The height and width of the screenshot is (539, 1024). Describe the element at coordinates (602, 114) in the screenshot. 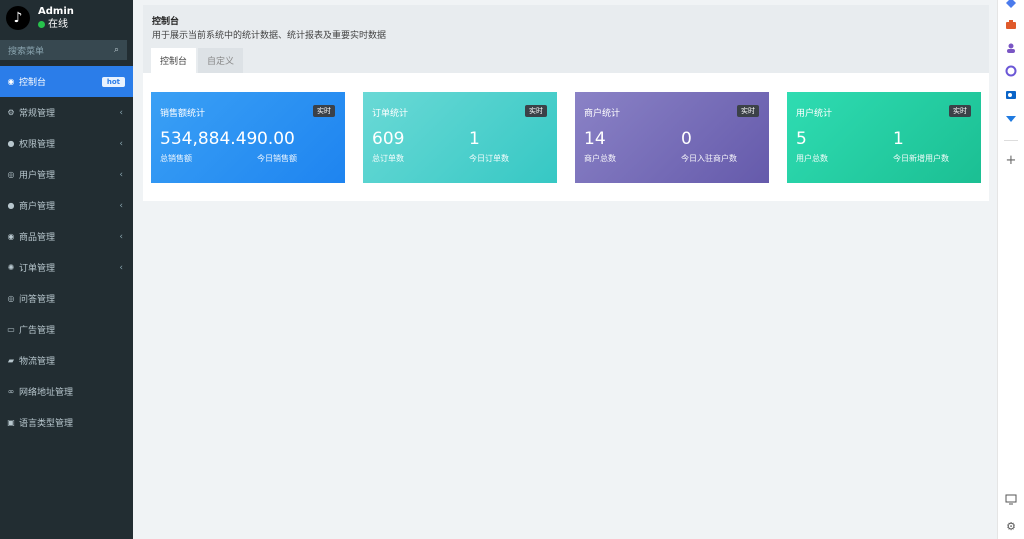

I see `card-title: 商户统计` at that location.